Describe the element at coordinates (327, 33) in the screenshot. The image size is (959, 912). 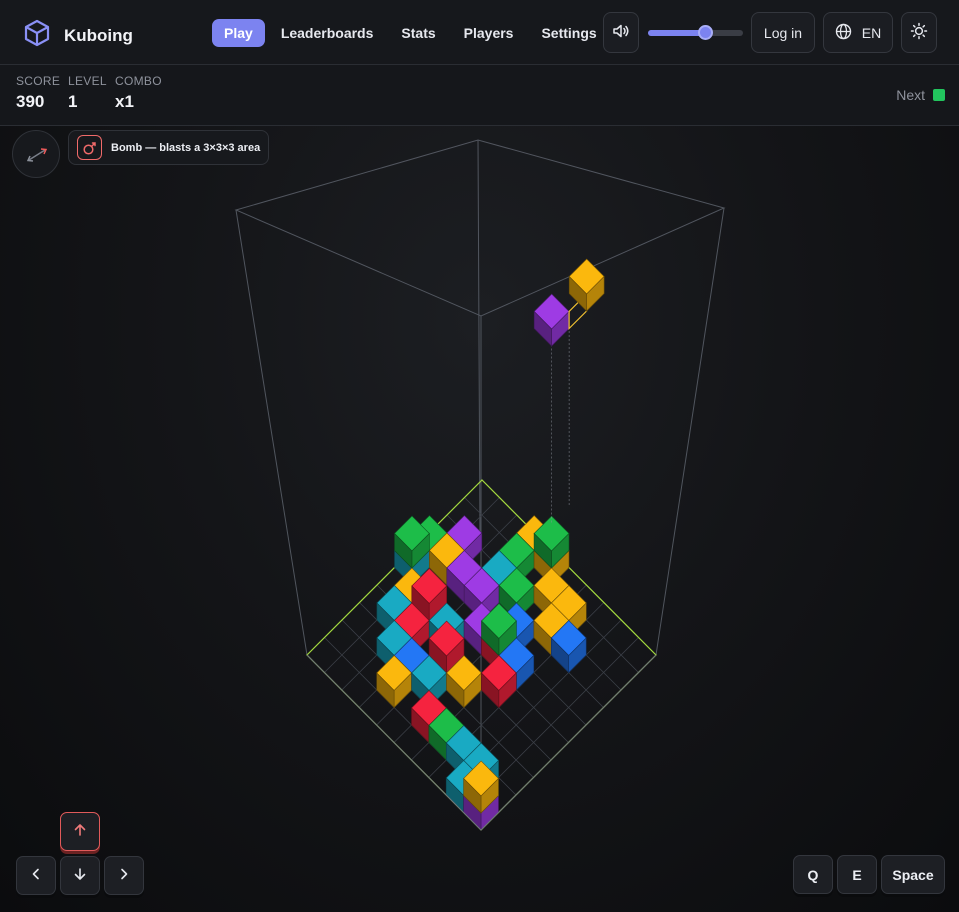
I see `nav-leaderboards: Leaderboards` at that location.